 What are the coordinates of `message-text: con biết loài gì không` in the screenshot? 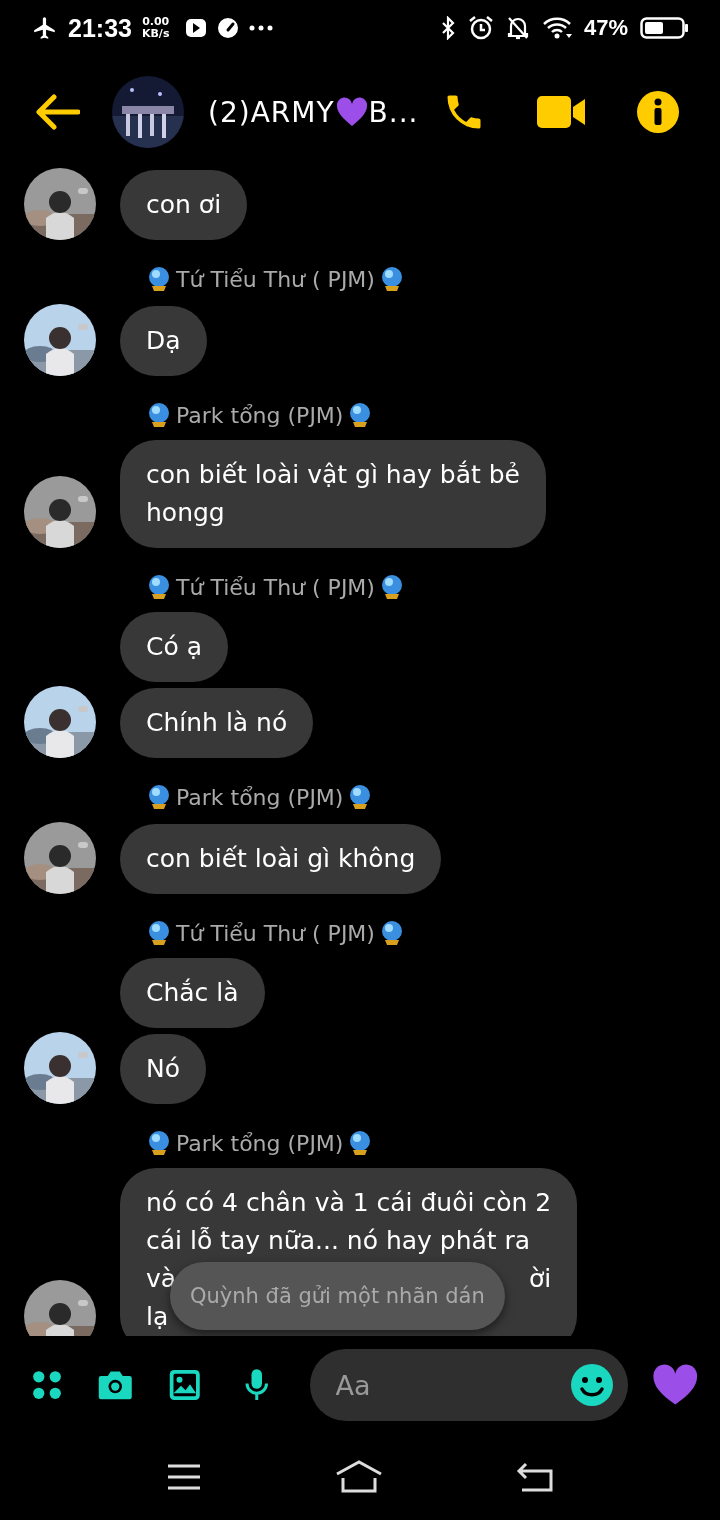 It's located at (281, 858).